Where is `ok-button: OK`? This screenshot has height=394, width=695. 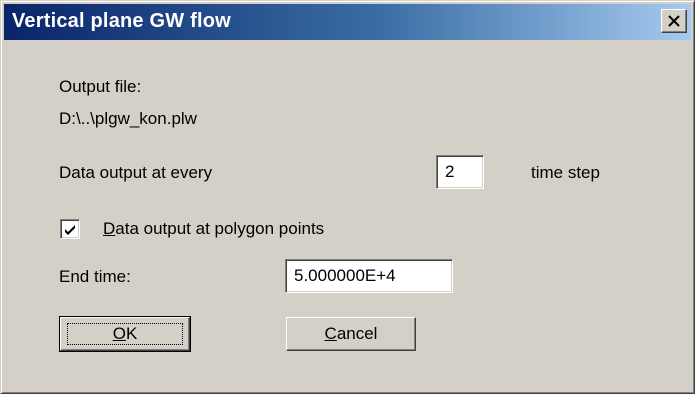 ok-button: OK is located at coordinates (125, 334).